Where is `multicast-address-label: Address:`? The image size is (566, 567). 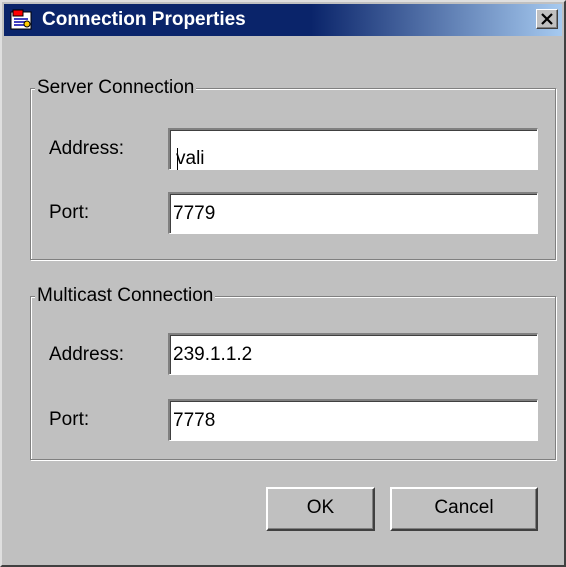 multicast-address-label: Address: is located at coordinates (86, 354).